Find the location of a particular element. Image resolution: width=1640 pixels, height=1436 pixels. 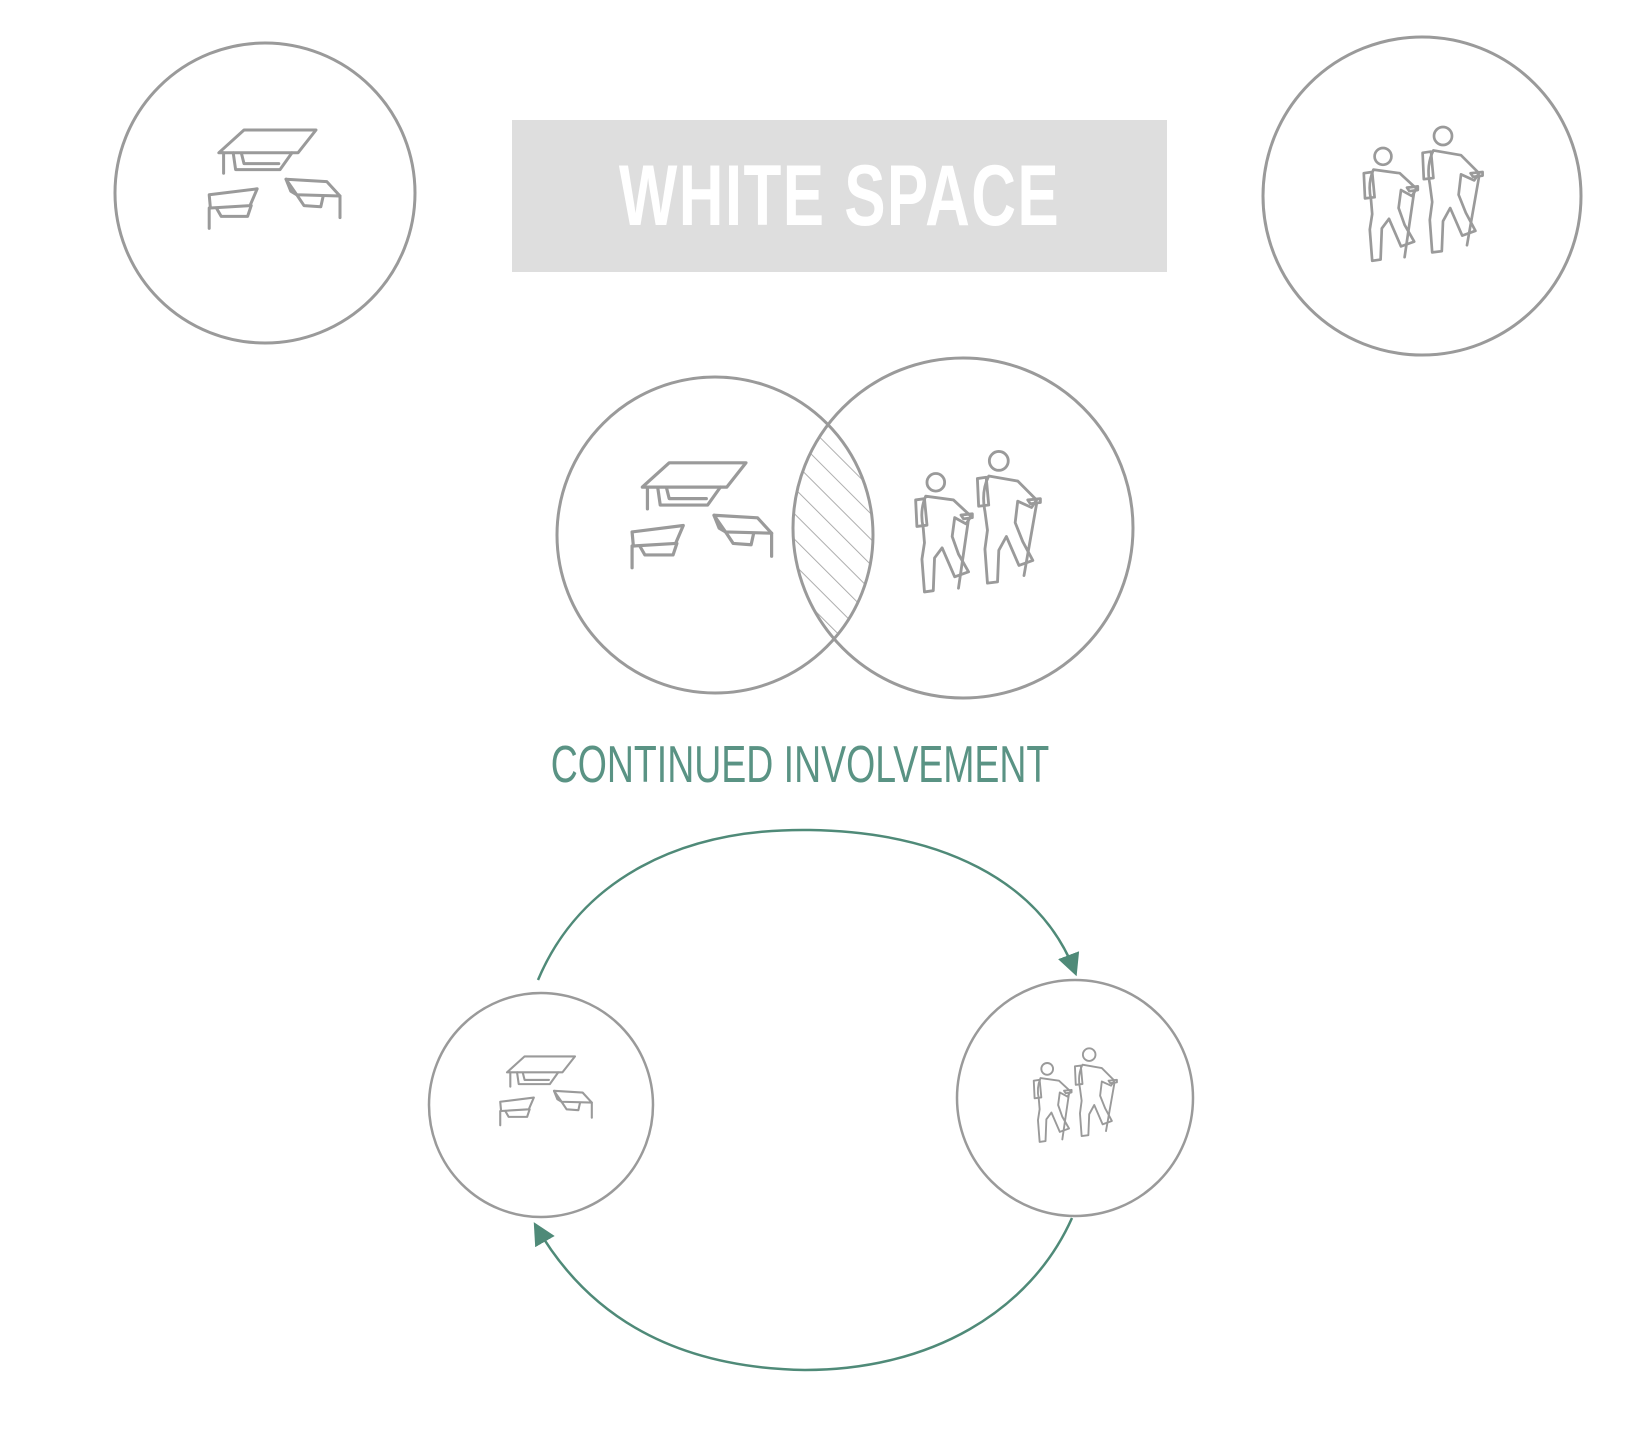

banner-title: WHITE SPACE is located at coordinates (839, 195).